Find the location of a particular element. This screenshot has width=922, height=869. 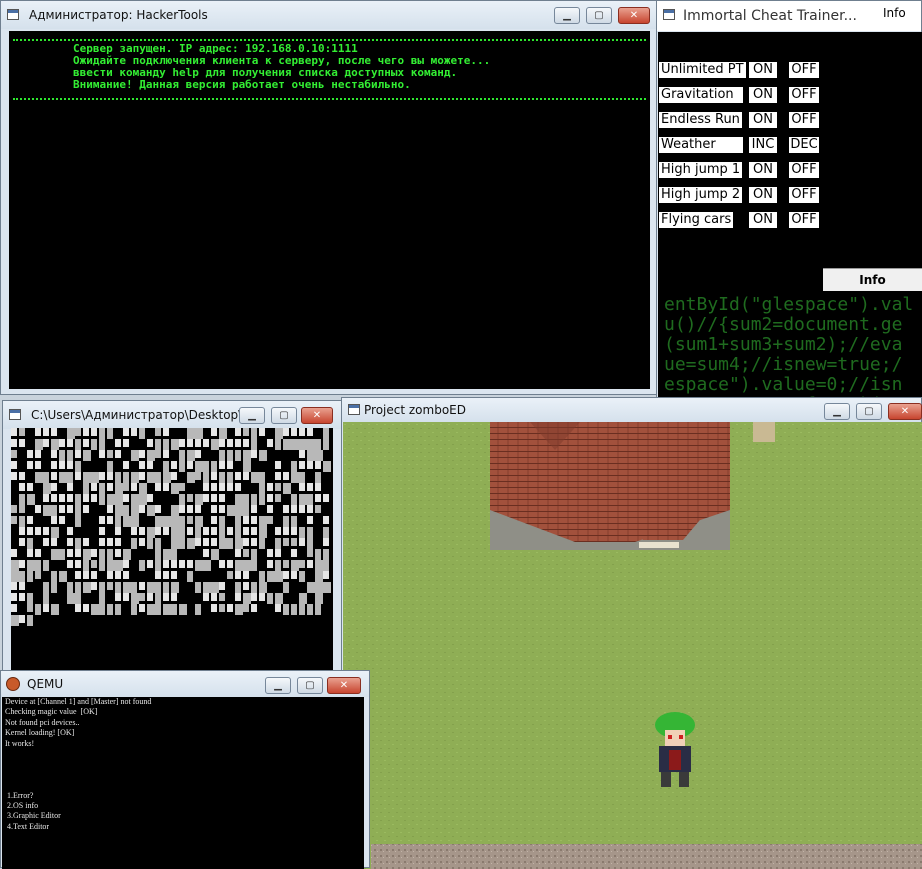

cmd-titlebar: C:\Users\Администратор\Desktop\... ▁ ▢ ✕ is located at coordinates (172, 415).